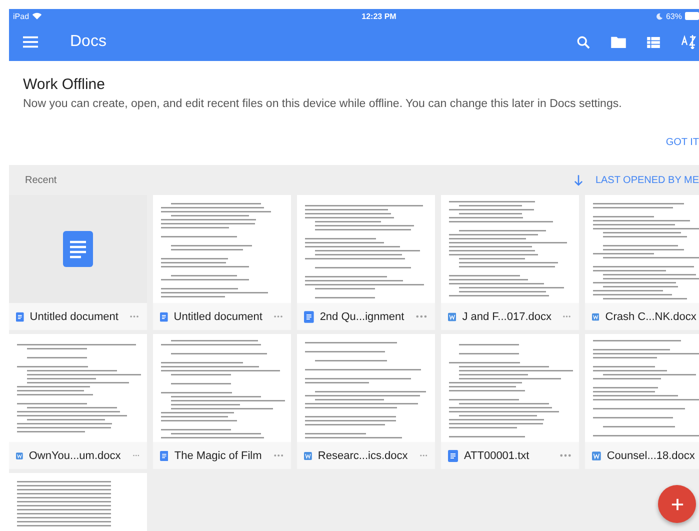 This screenshot has height=531, width=699. What do you see at coordinates (507, 316) in the screenshot?
I see `file-name: J and F...017.docx` at bounding box center [507, 316].